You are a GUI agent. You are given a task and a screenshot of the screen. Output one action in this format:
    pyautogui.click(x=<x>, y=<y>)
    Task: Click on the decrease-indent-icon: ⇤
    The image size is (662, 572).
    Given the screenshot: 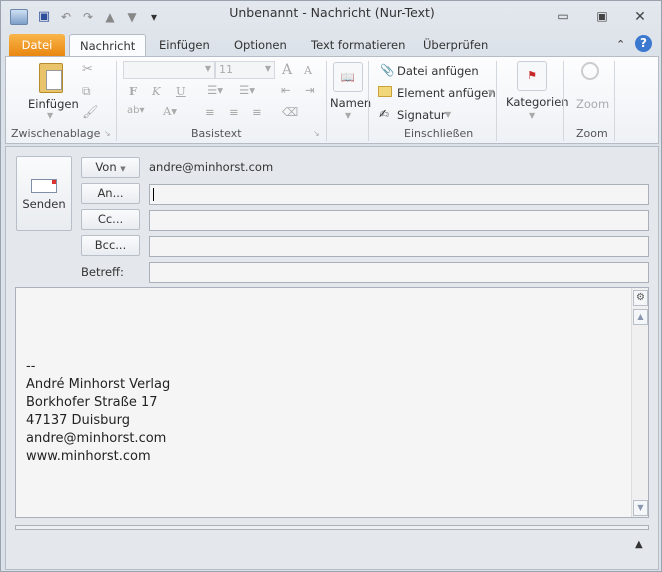 What is the action you would take?
    pyautogui.click(x=286, y=90)
    